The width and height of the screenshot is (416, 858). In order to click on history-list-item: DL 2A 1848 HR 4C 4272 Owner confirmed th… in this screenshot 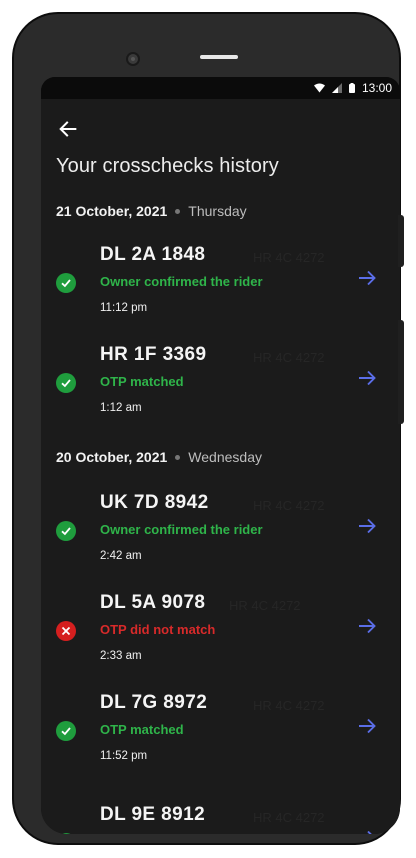, I will do `click(220, 274)`.